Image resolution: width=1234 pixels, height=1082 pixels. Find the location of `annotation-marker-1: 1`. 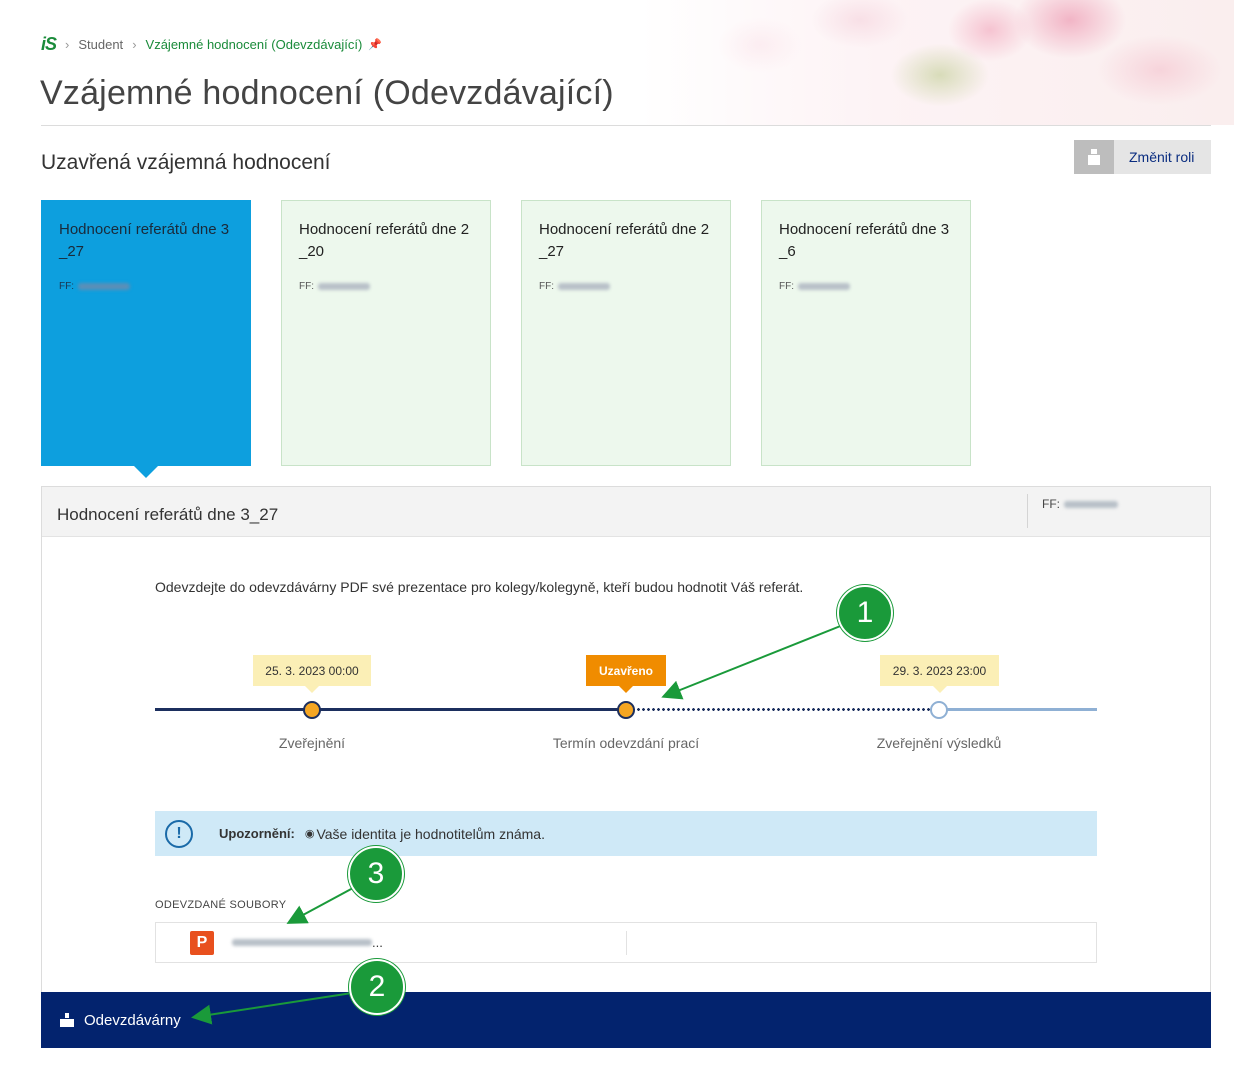

annotation-marker-1: 1 is located at coordinates (865, 613).